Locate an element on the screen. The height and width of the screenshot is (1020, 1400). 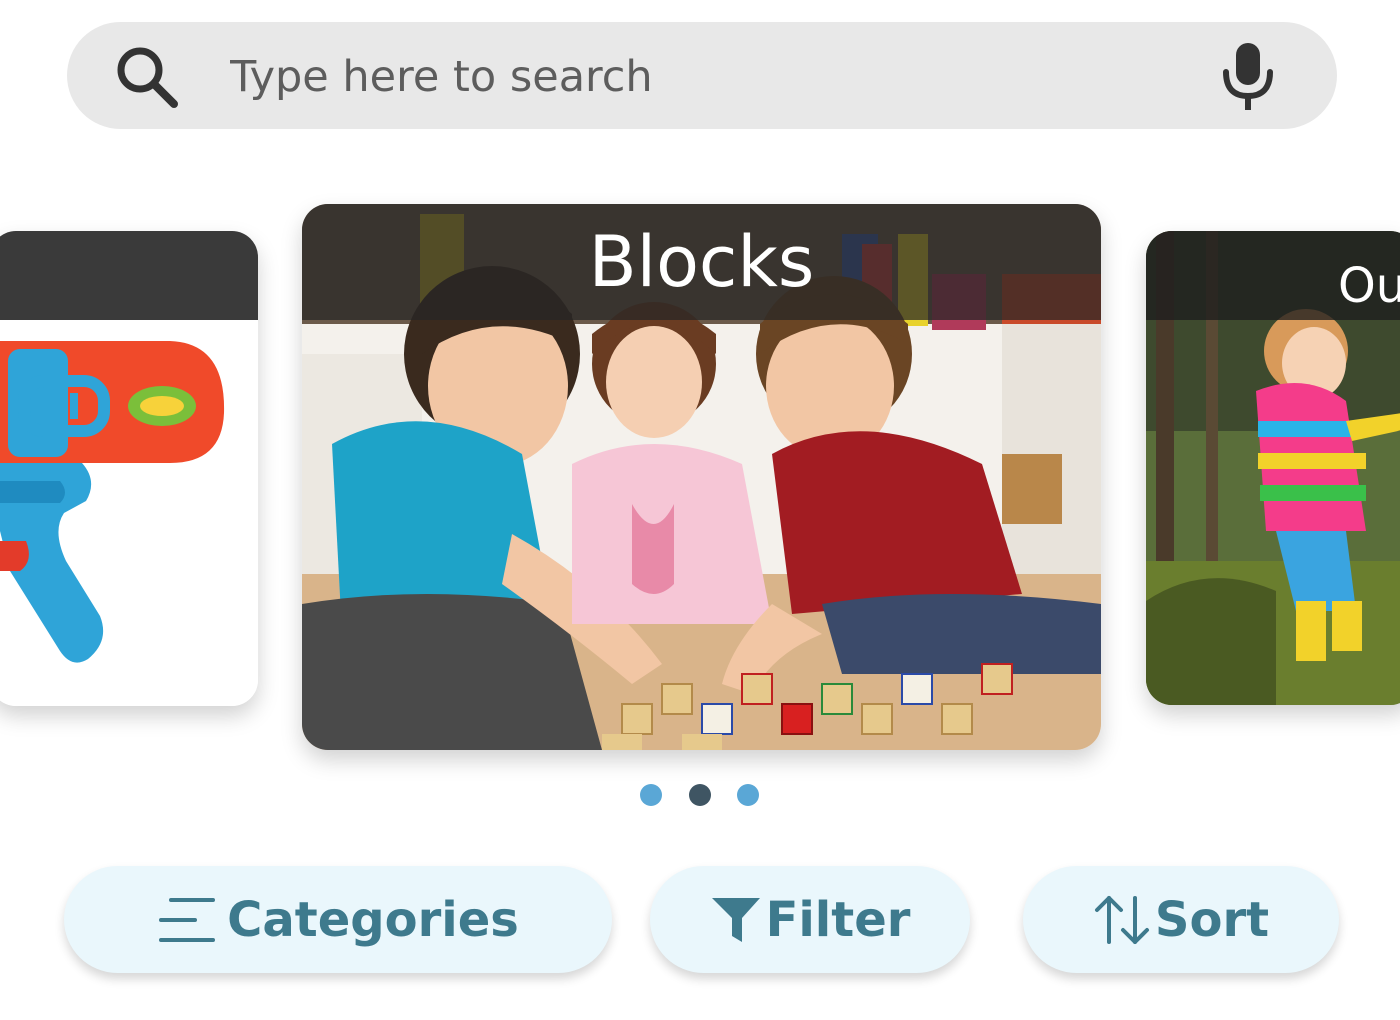
sort-label: Sort is located at coordinates (1212, 919).